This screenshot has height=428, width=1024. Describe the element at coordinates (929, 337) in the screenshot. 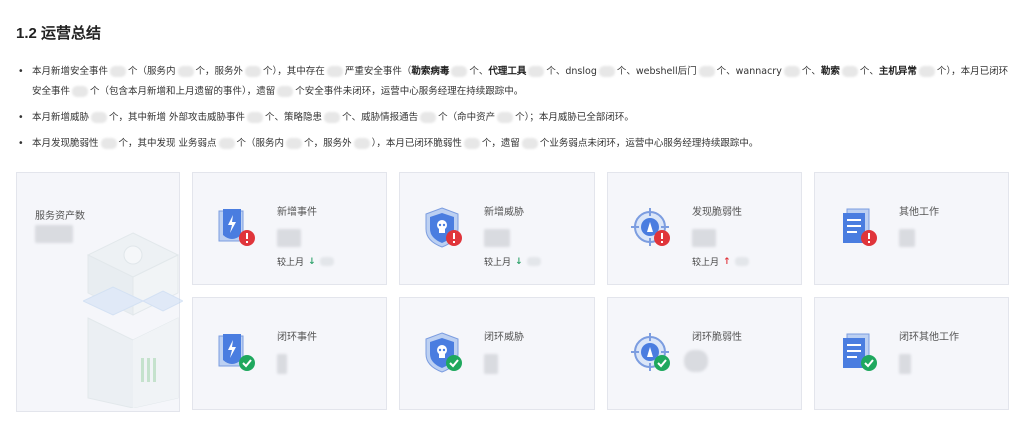

I see `card-label: 闭环其他工作` at that location.